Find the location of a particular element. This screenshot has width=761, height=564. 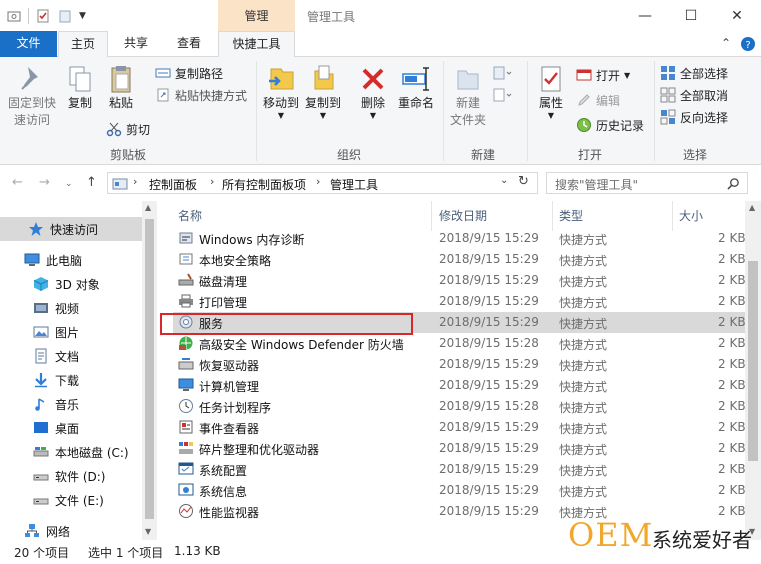

file-row: 碎片整理和优化驱动器 2018/9/15 15:29 快捷方式 2 KB is located at coordinates (461, 448).